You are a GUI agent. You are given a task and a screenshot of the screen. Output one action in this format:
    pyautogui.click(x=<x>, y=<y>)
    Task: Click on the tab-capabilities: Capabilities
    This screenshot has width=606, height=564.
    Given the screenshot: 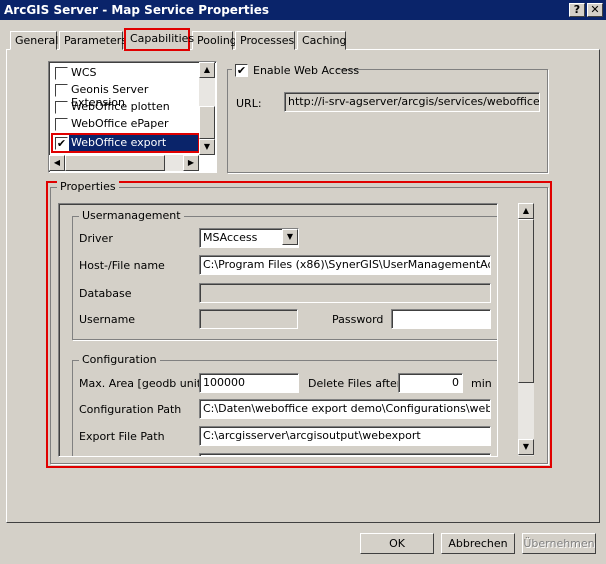 What is the action you would take?
    pyautogui.click(x=159, y=39)
    